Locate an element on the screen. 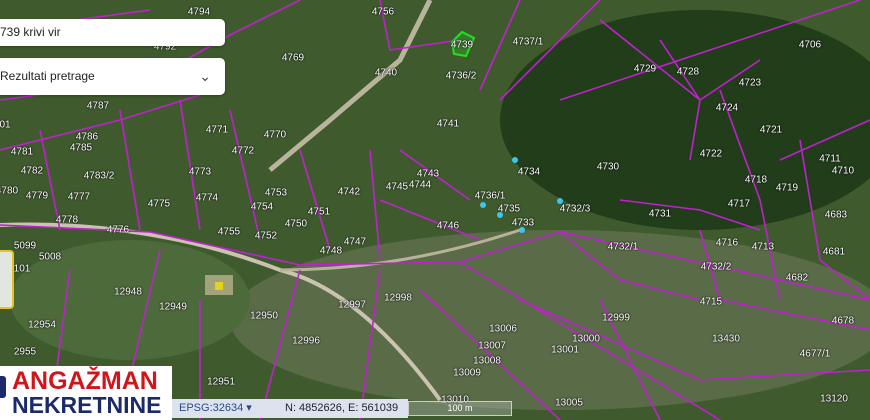 Image resolution: width=870 pixels, height=420 pixels. parcel-label: 4782 is located at coordinates (32, 171).